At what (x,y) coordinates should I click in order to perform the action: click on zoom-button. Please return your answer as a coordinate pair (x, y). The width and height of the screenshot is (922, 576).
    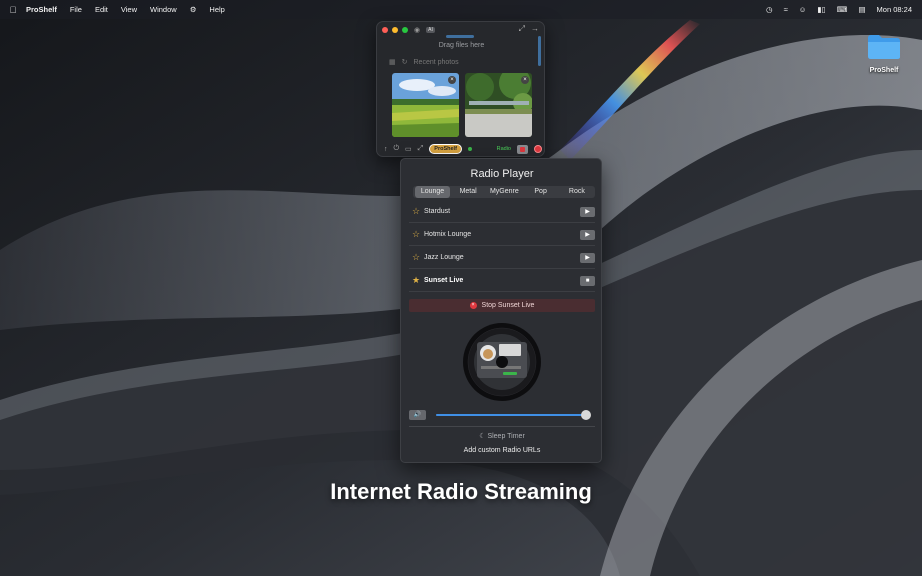
    Looking at the image, I should click on (405, 30).